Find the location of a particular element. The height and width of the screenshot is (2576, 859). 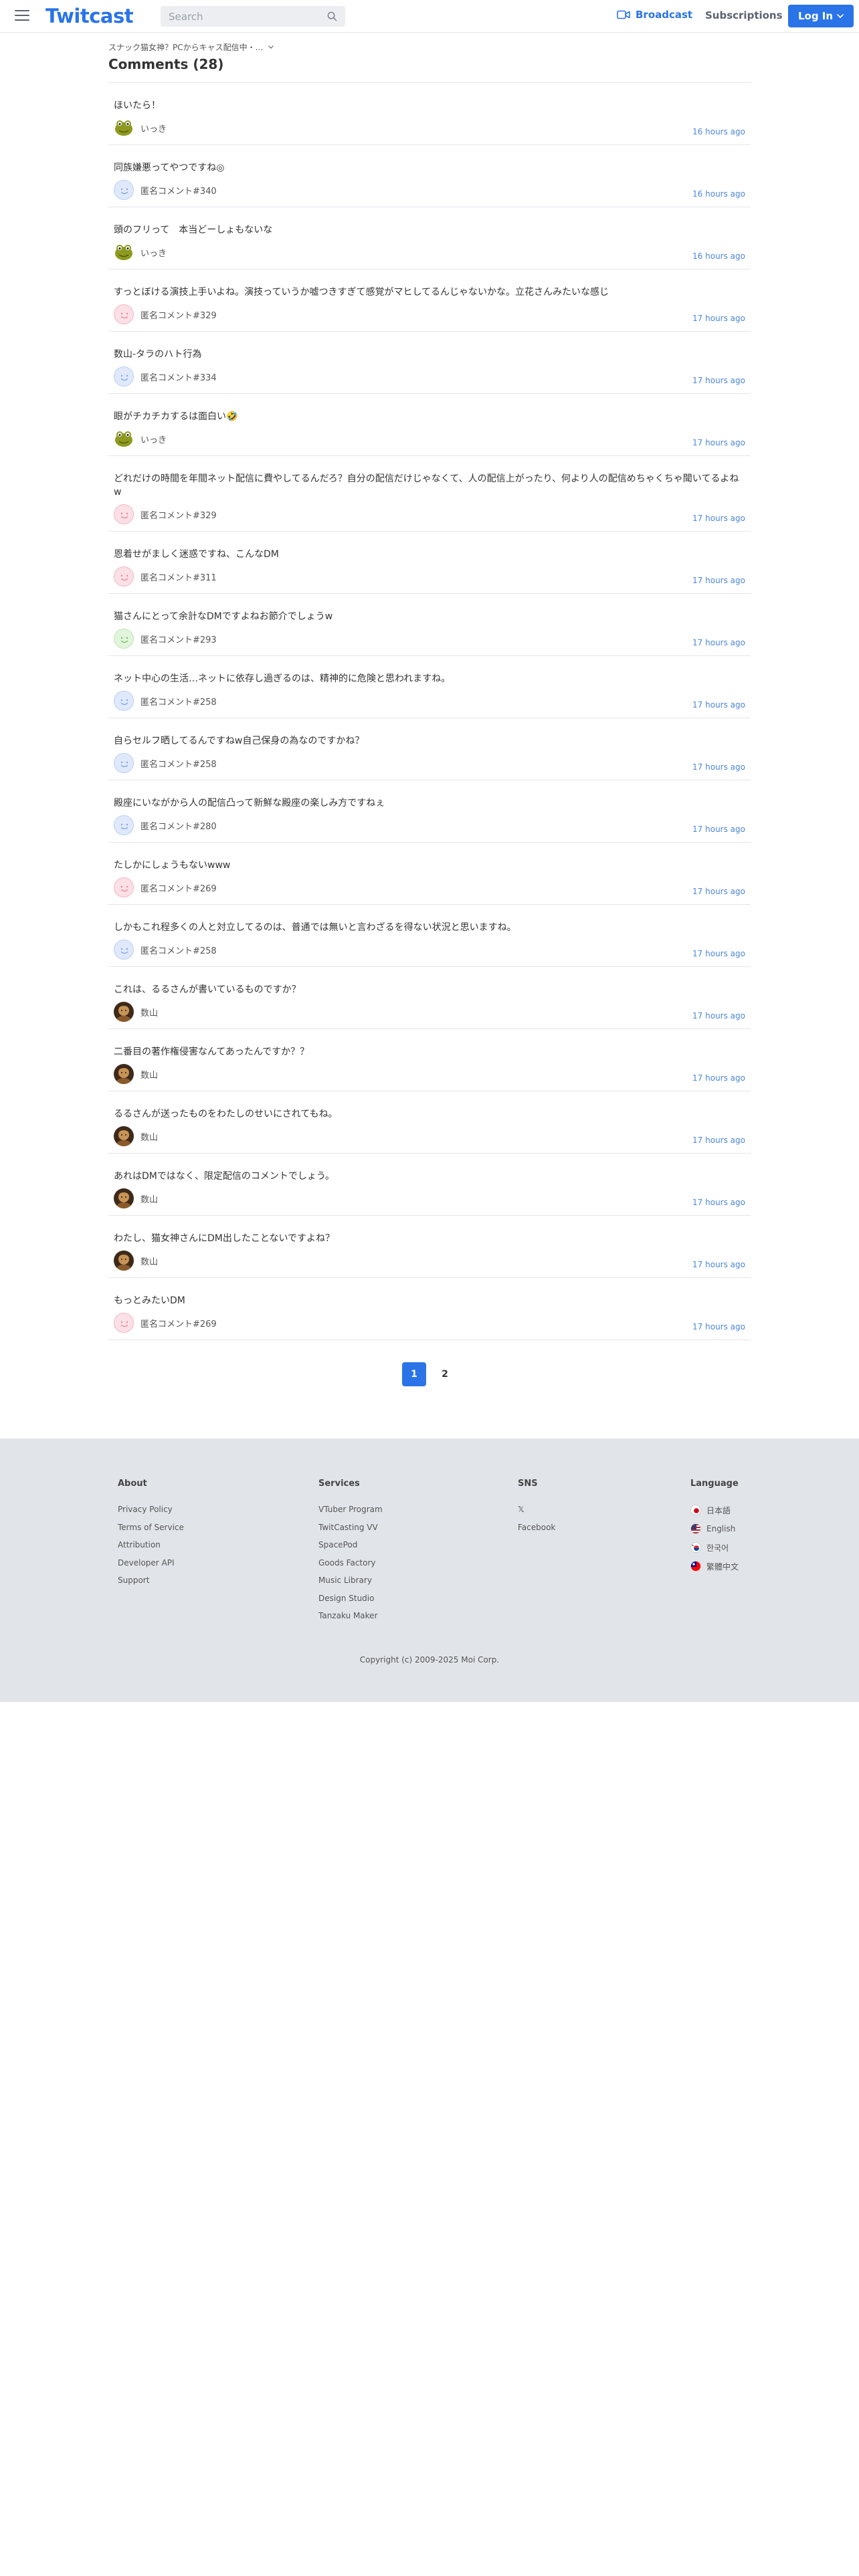

language-option-tw: 繁體中文 is located at coordinates (715, 1566).